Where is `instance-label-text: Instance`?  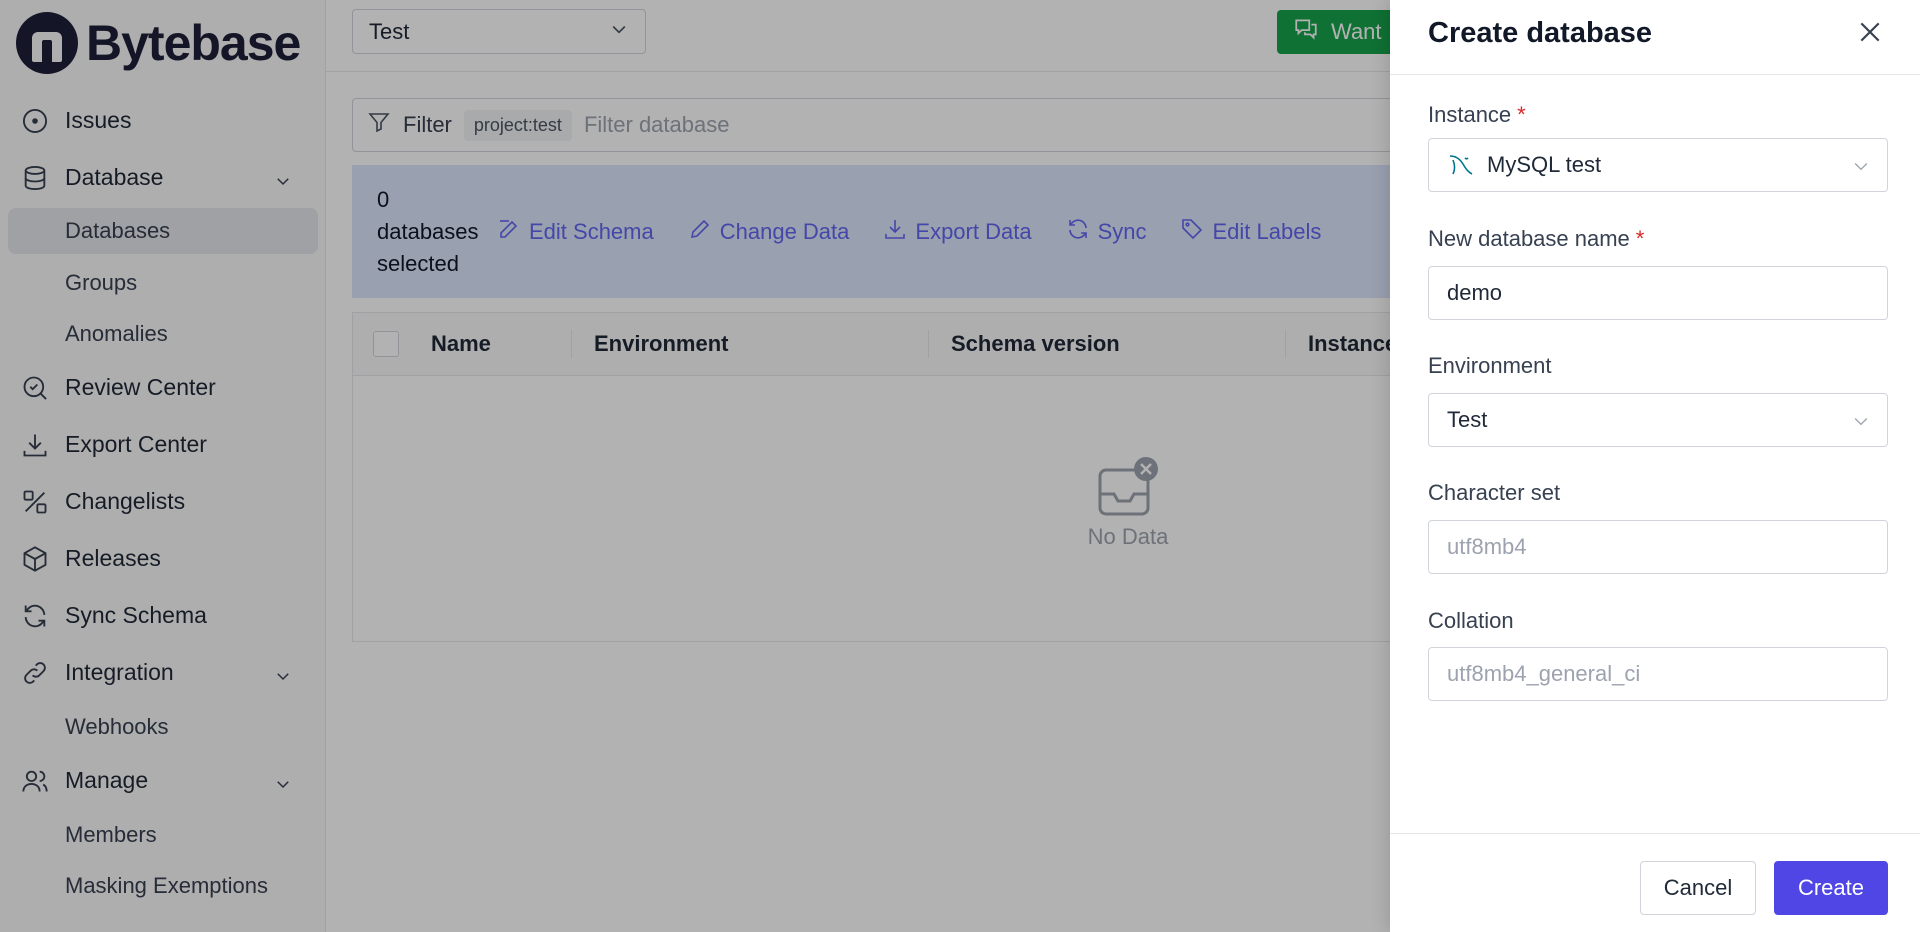 instance-label-text: Instance is located at coordinates (1470, 114).